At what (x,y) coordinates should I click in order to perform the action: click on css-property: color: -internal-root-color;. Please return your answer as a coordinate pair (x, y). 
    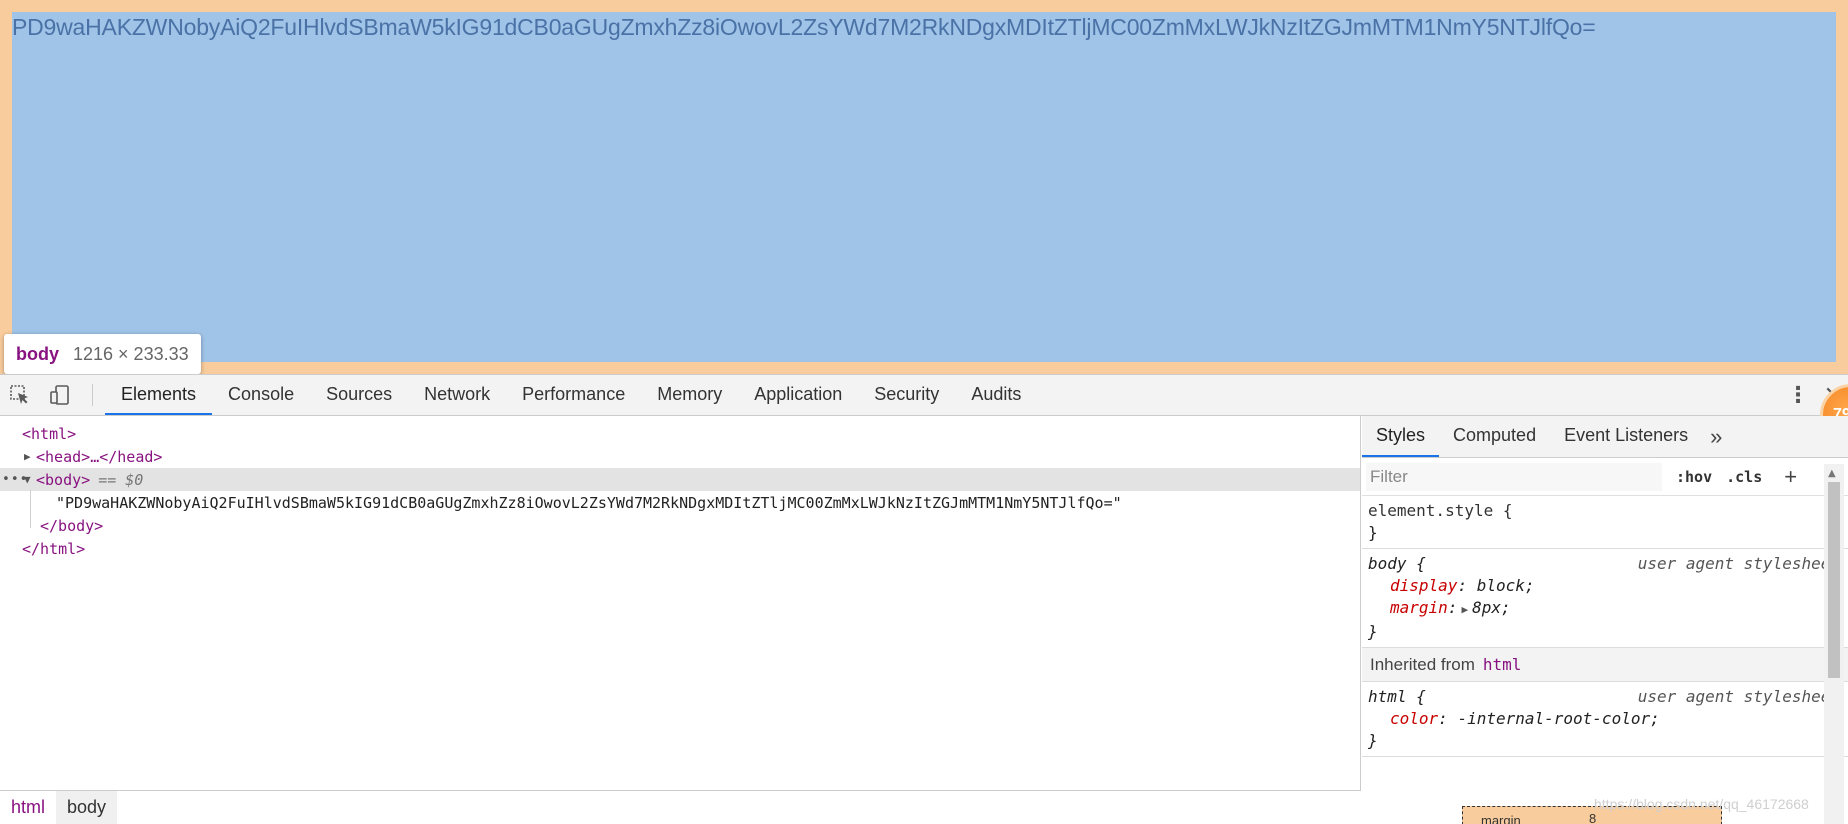
    Looking at the image, I should click on (1605, 719).